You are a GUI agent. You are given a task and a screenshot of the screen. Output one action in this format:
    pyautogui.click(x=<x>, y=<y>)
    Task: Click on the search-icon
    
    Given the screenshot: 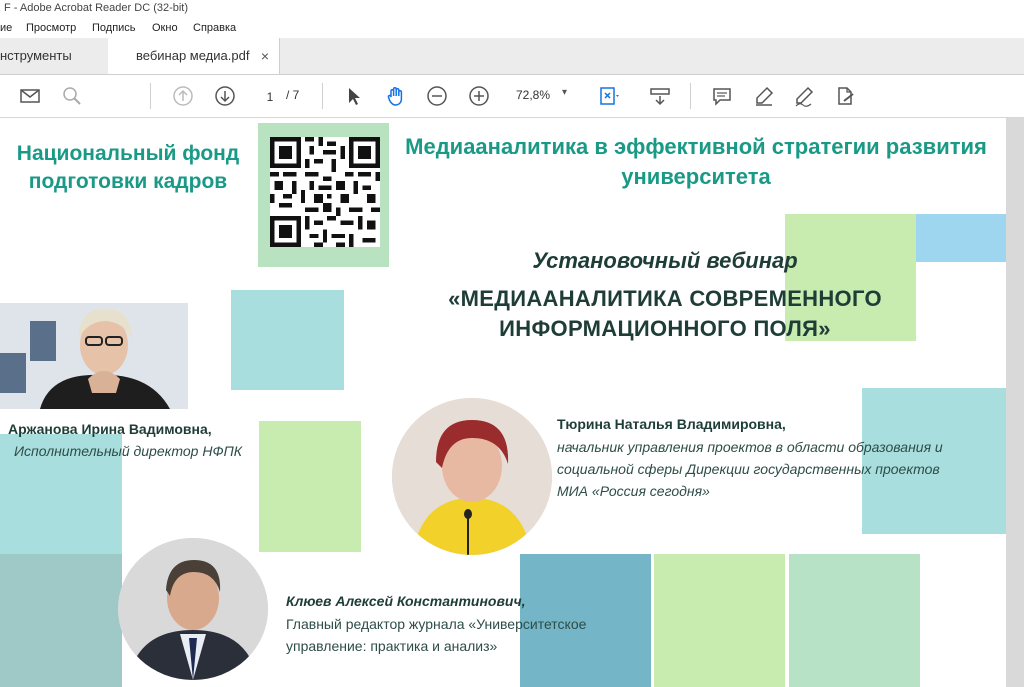 What is the action you would take?
    pyautogui.click(x=72, y=96)
    